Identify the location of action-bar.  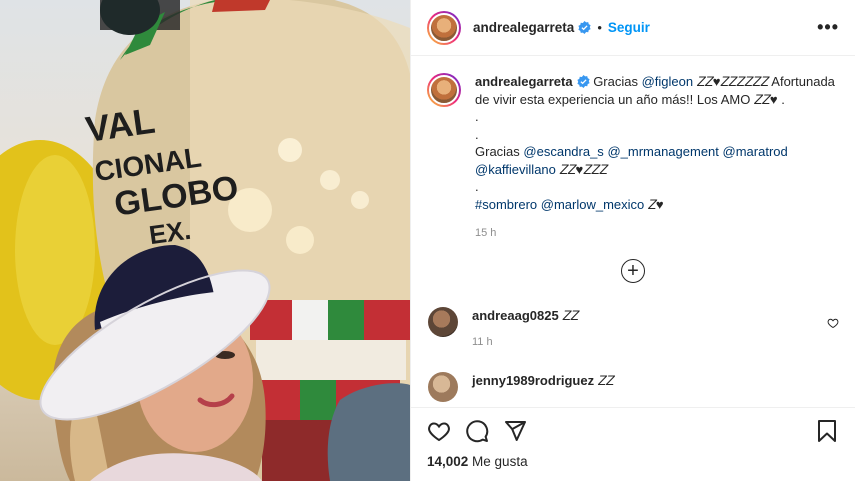
(633, 431).